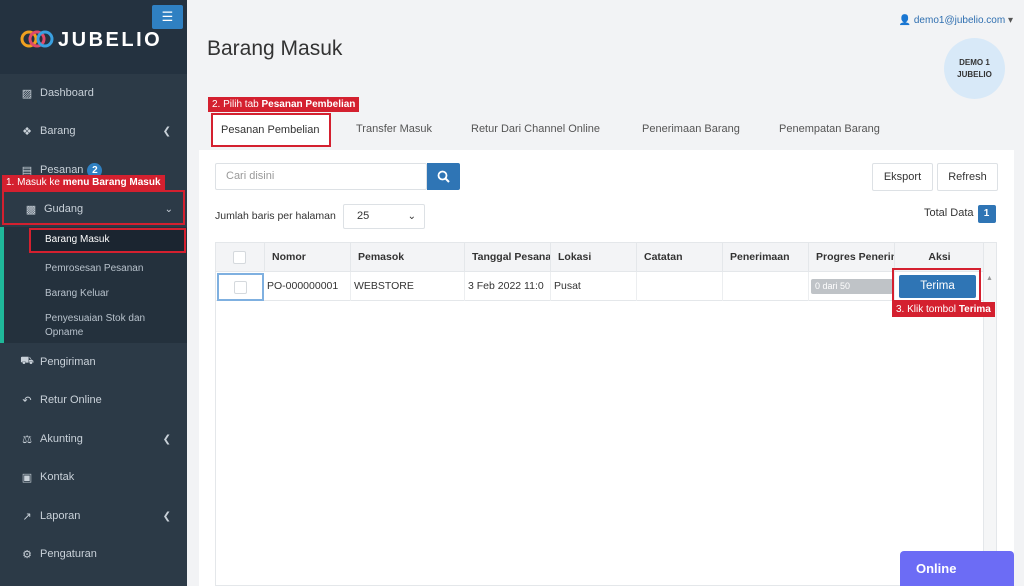 The height and width of the screenshot is (586, 1024). I want to click on step2-callout: 2. Pilih tab Pesanan Pembelian, so click(284, 104).